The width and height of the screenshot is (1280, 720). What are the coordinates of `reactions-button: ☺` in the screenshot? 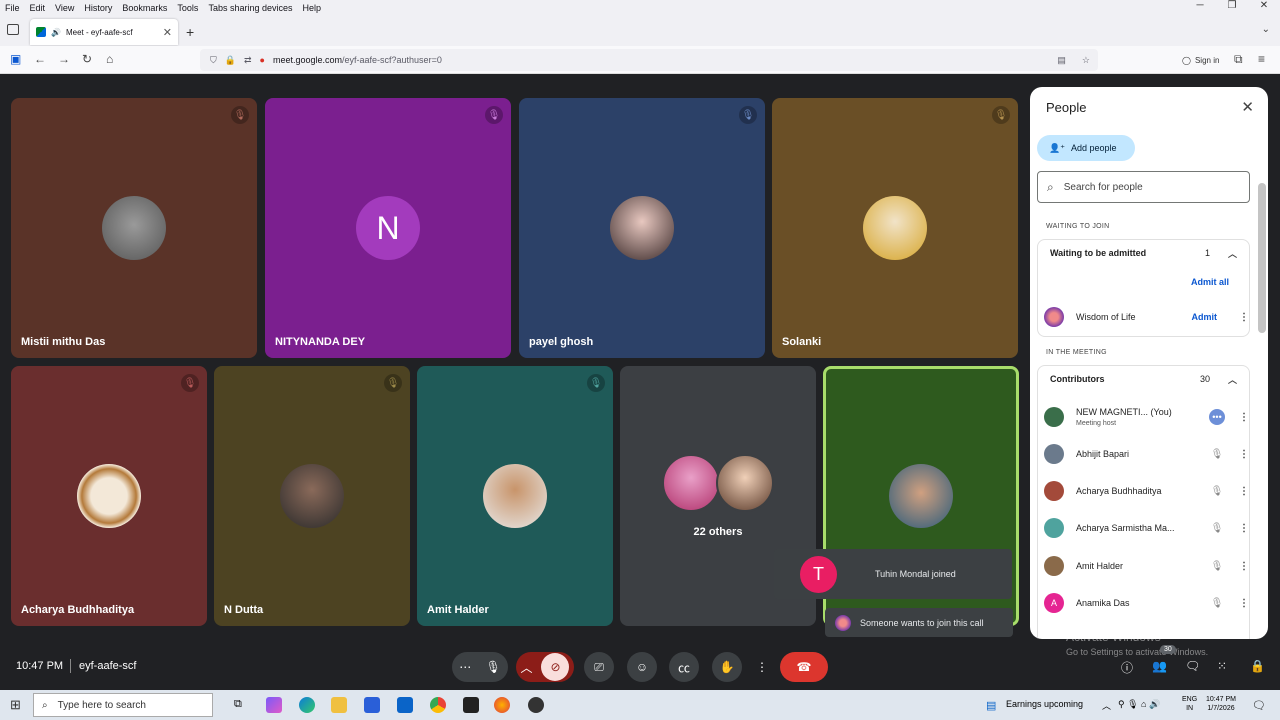 It's located at (642, 667).